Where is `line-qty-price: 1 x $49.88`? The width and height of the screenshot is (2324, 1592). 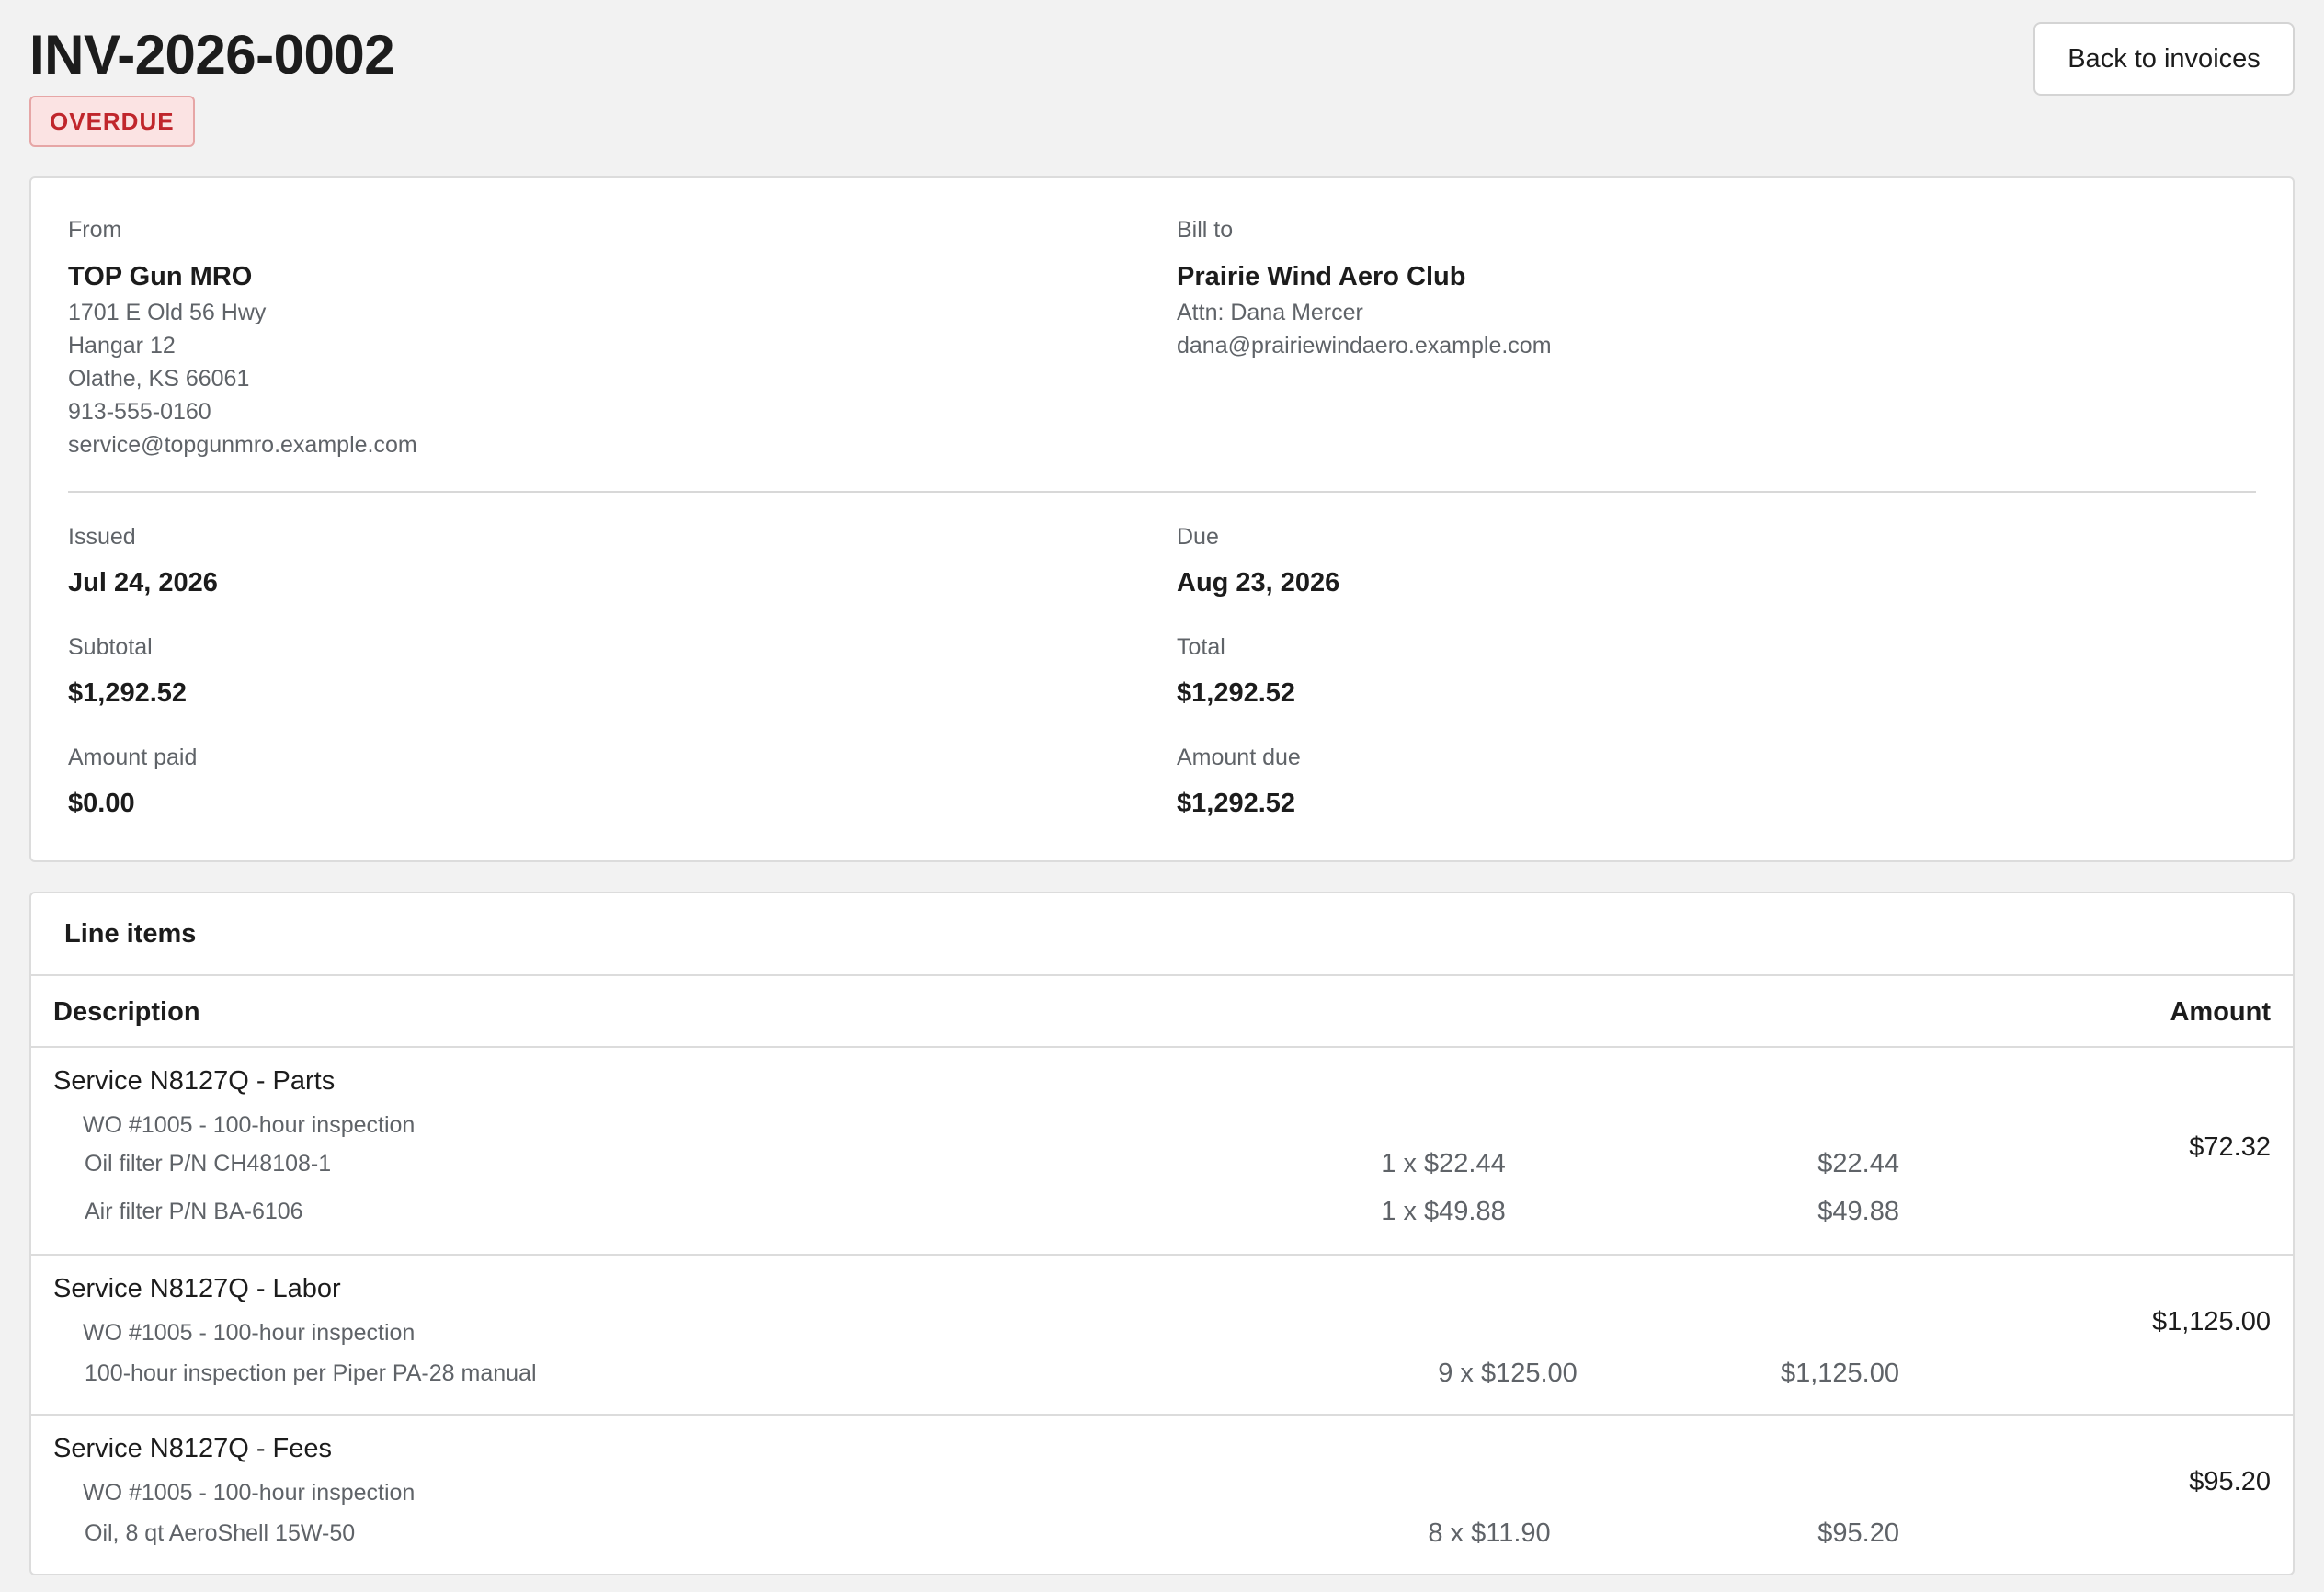
line-qty-price: 1 x $49.88 is located at coordinates (1444, 1211).